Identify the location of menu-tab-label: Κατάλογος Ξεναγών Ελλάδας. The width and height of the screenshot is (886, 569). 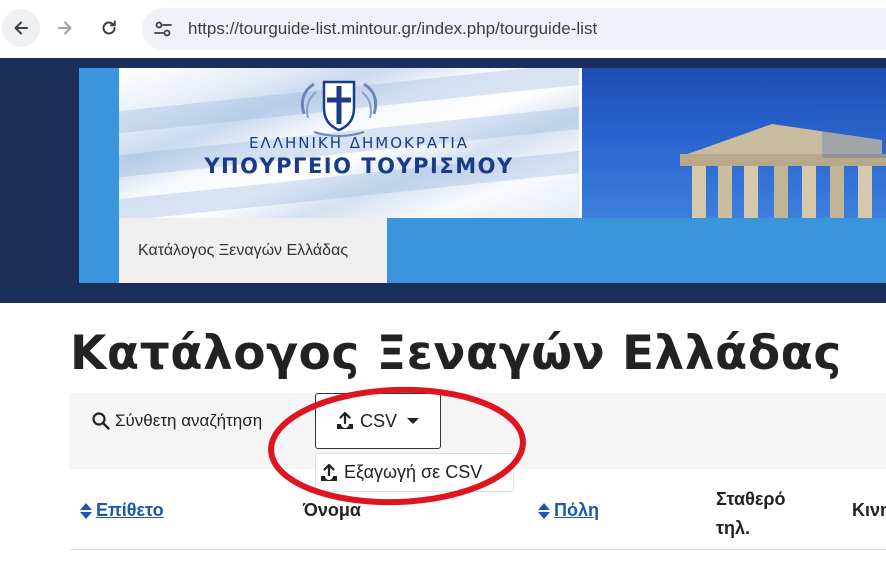
(243, 251).